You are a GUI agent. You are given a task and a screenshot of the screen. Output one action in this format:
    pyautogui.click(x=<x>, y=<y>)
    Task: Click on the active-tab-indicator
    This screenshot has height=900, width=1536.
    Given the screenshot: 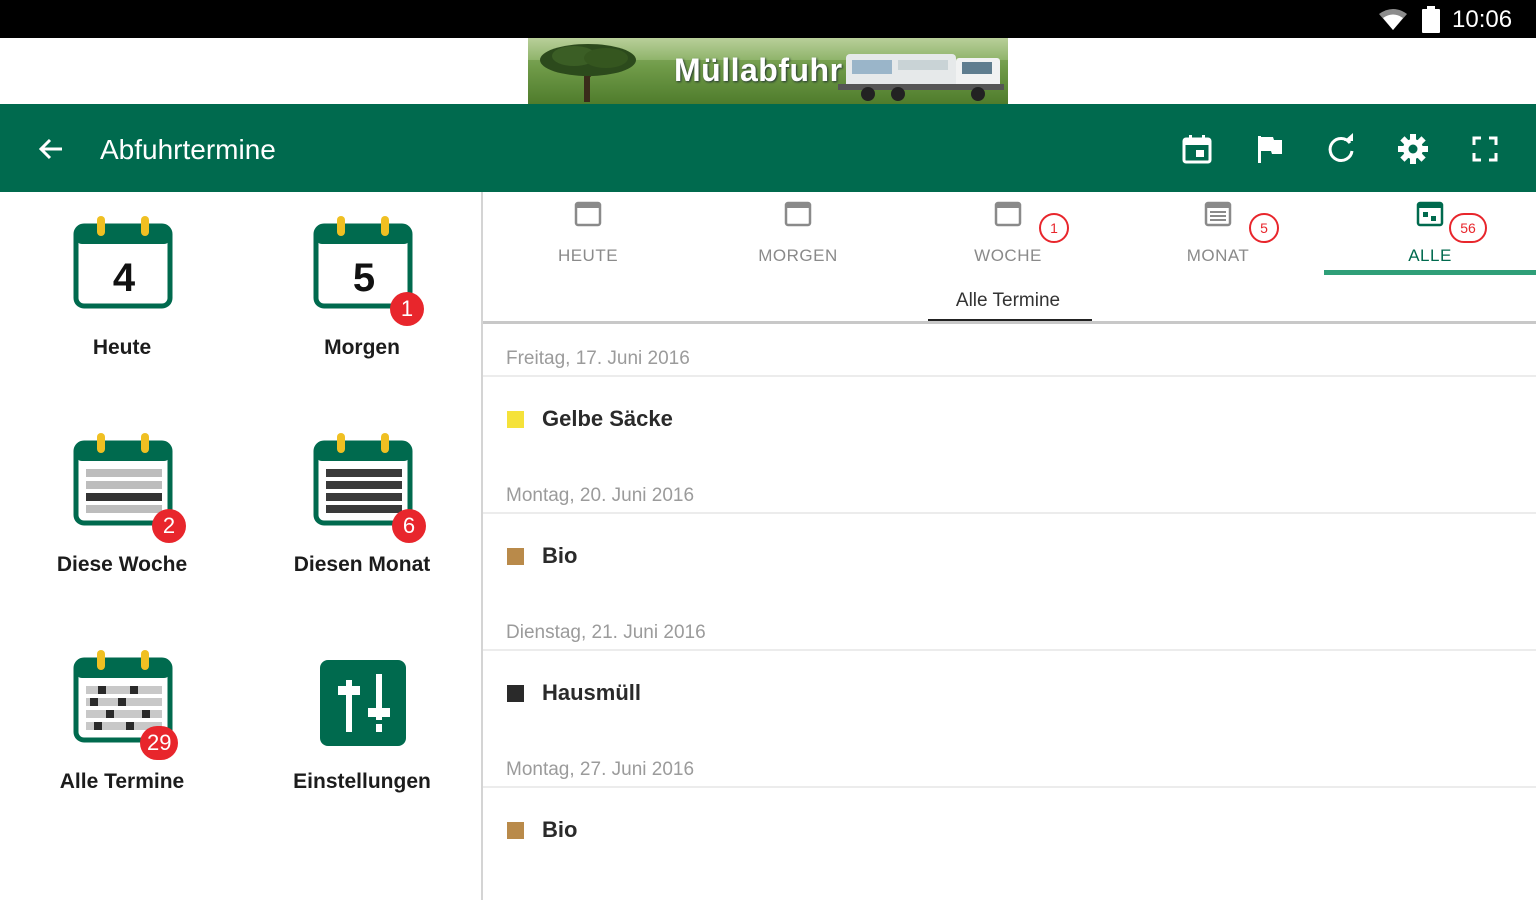 What is the action you would take?
    pyautogui.click(x=1430, y=272)
    